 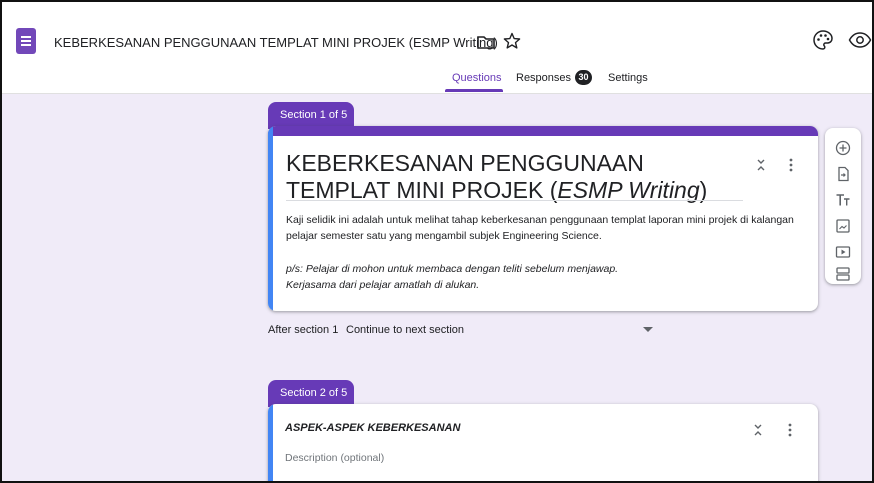 I want to click on palette-icon, so click(x=823, y=40).